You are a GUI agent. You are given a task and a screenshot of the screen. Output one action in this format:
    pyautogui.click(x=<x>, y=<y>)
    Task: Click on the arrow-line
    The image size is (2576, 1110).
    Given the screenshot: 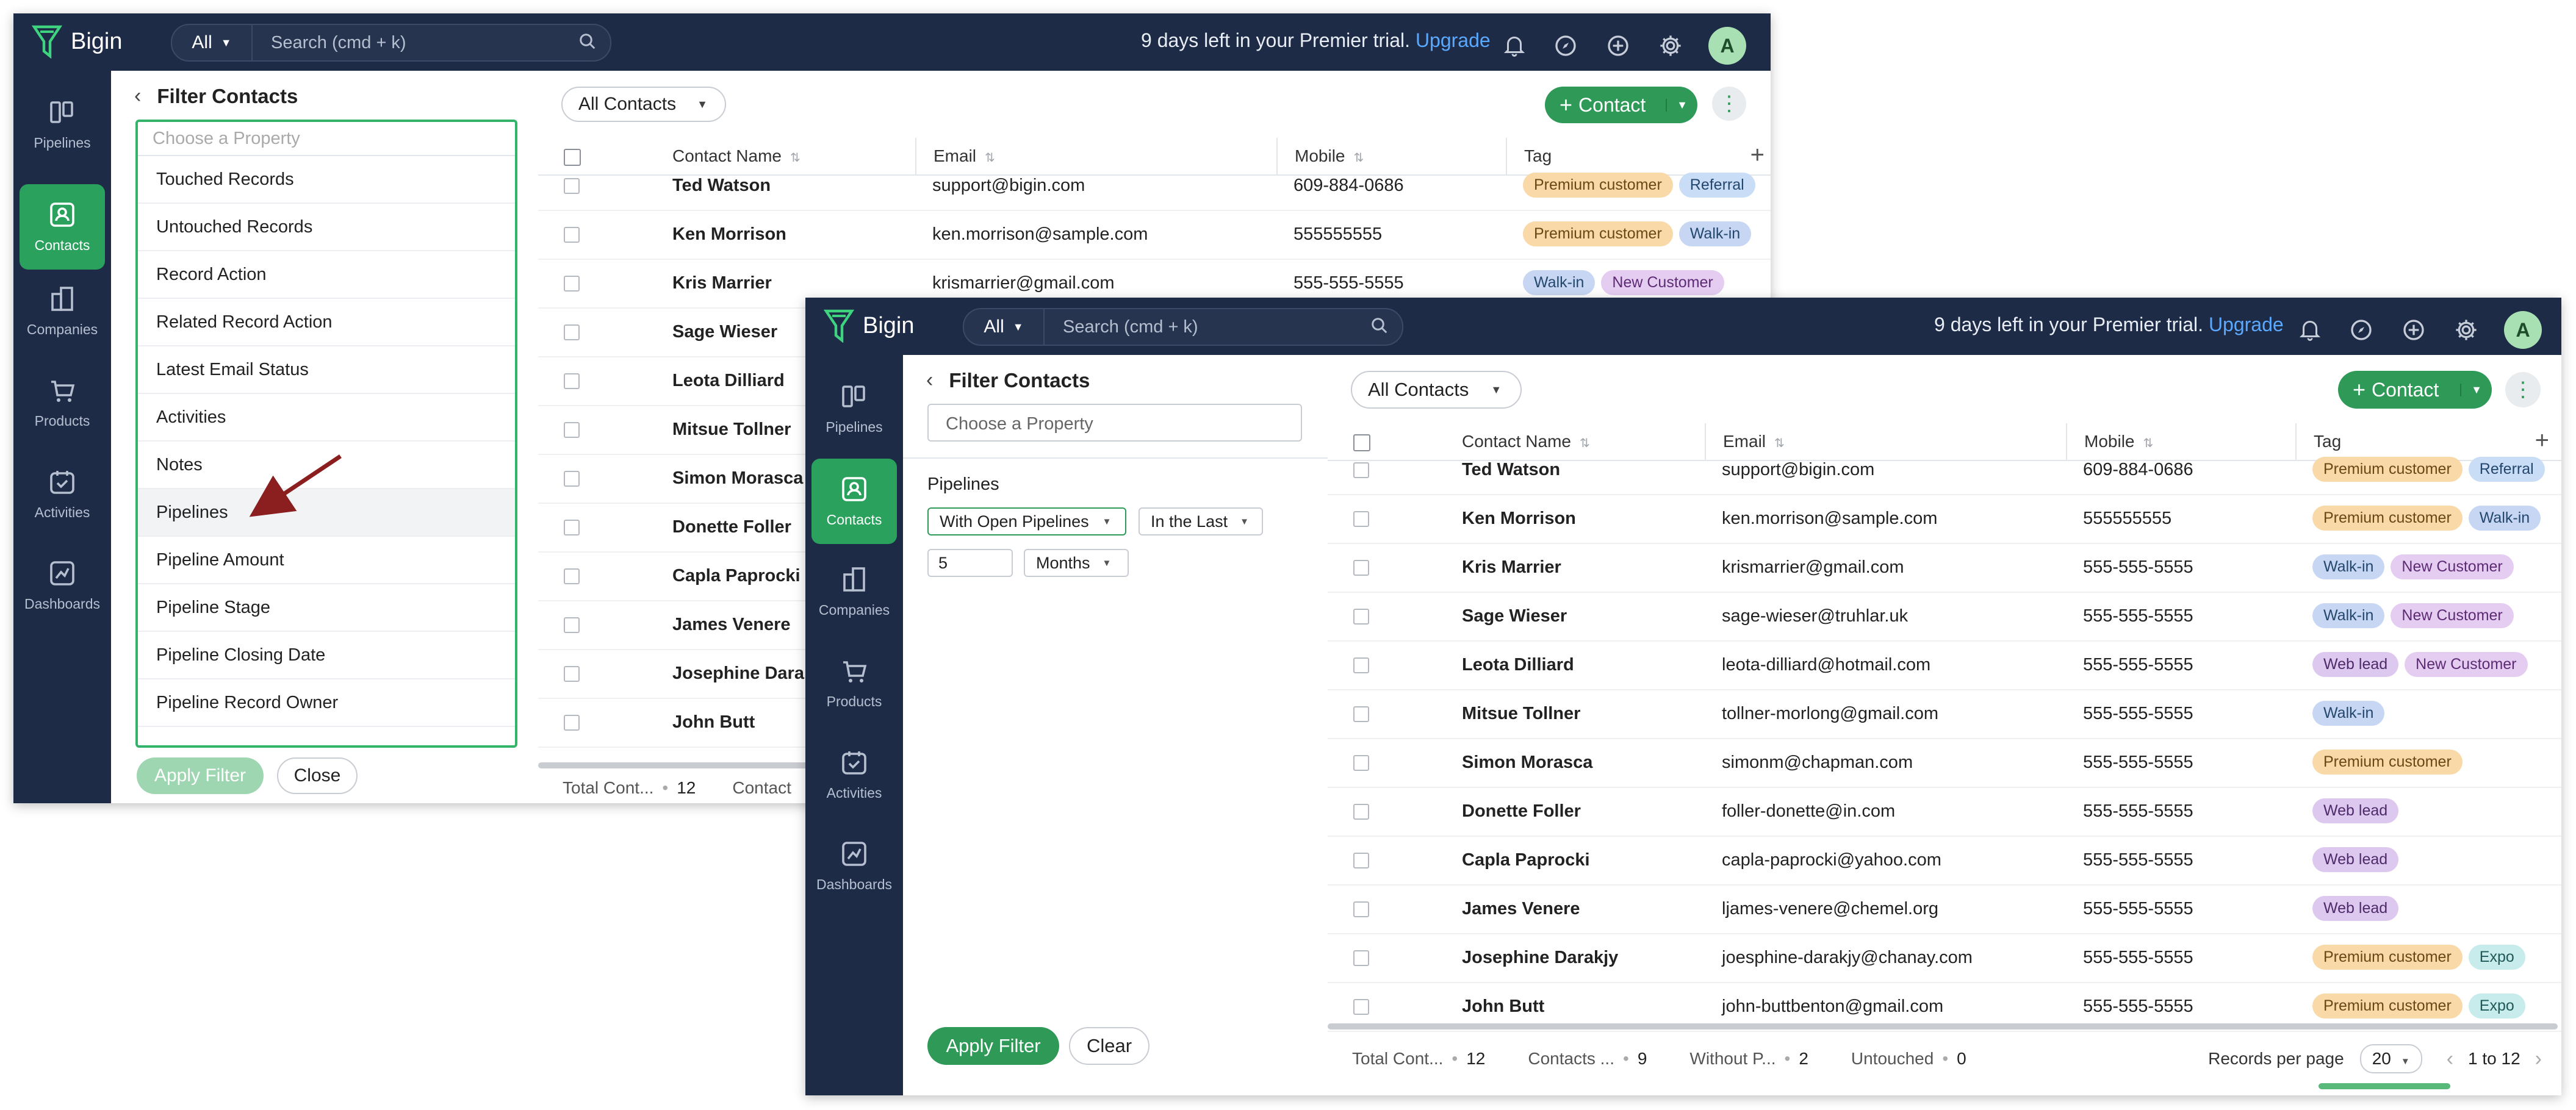 What is the action you would take?
    pyautogui.click(x=295, y=485)
    